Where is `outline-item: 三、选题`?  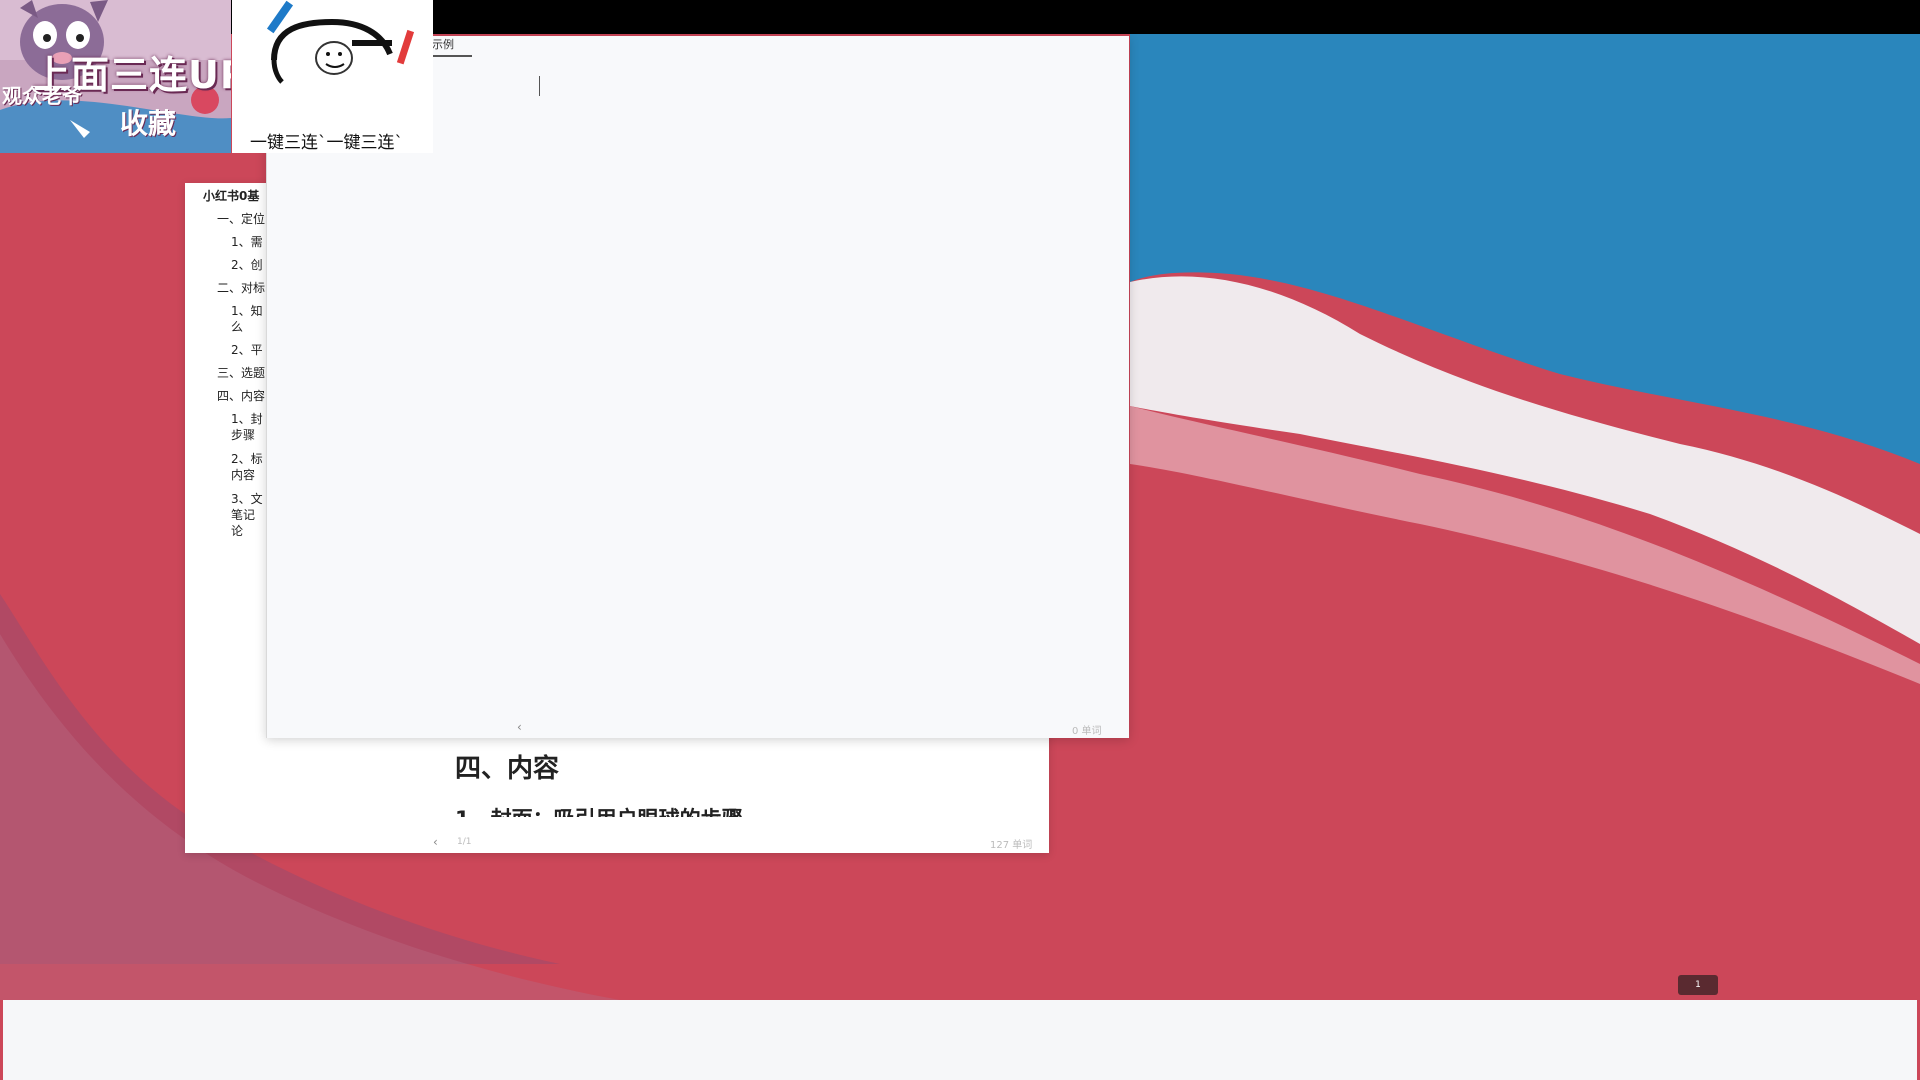
outline-item: 三、选题 is located at coordinates (241, 372).